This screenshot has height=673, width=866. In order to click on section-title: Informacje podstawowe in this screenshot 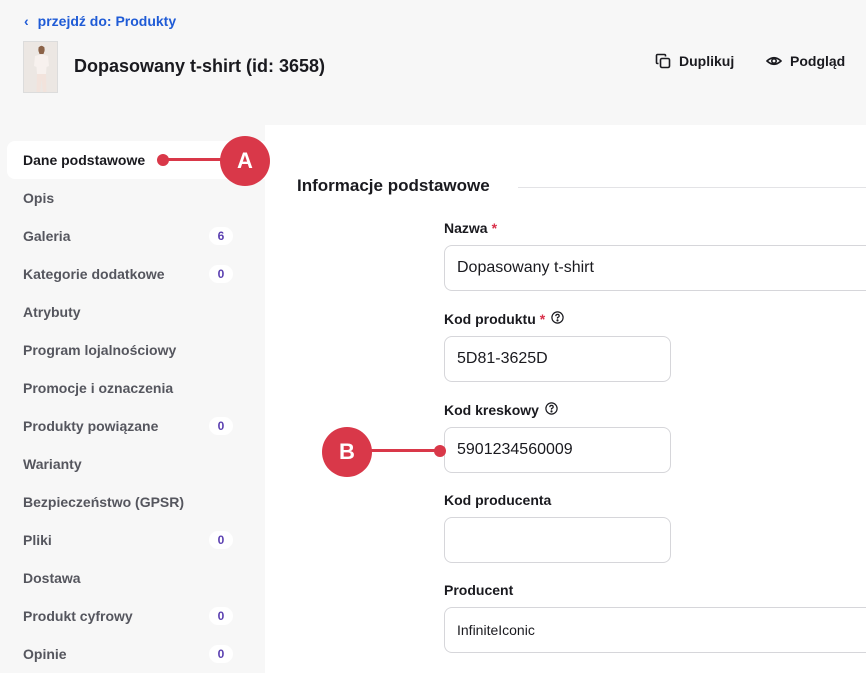, I will do `click(393, 185)`.